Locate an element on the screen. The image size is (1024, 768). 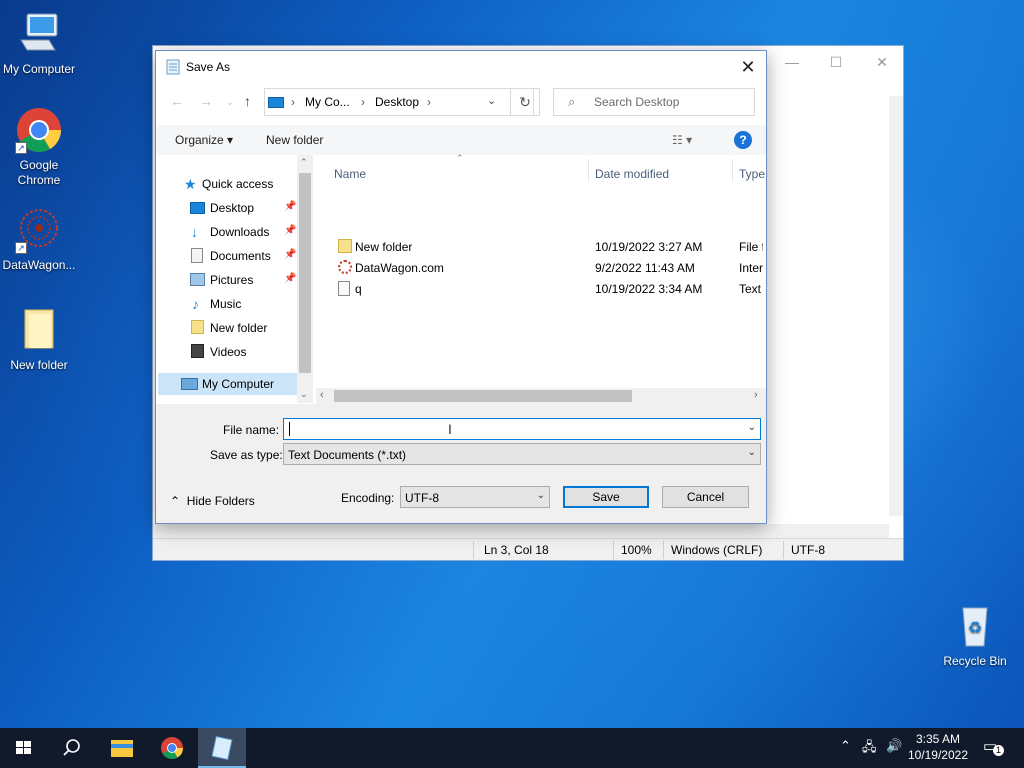
dialog-close-button: ✕ is located at coordinates (748, 67).